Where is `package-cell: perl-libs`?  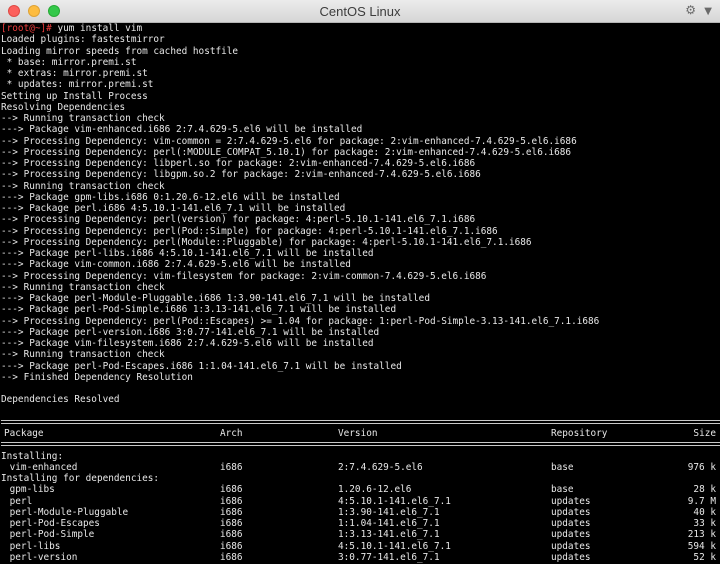
package-cell: perl-libs is located at coordinates (32, 546).